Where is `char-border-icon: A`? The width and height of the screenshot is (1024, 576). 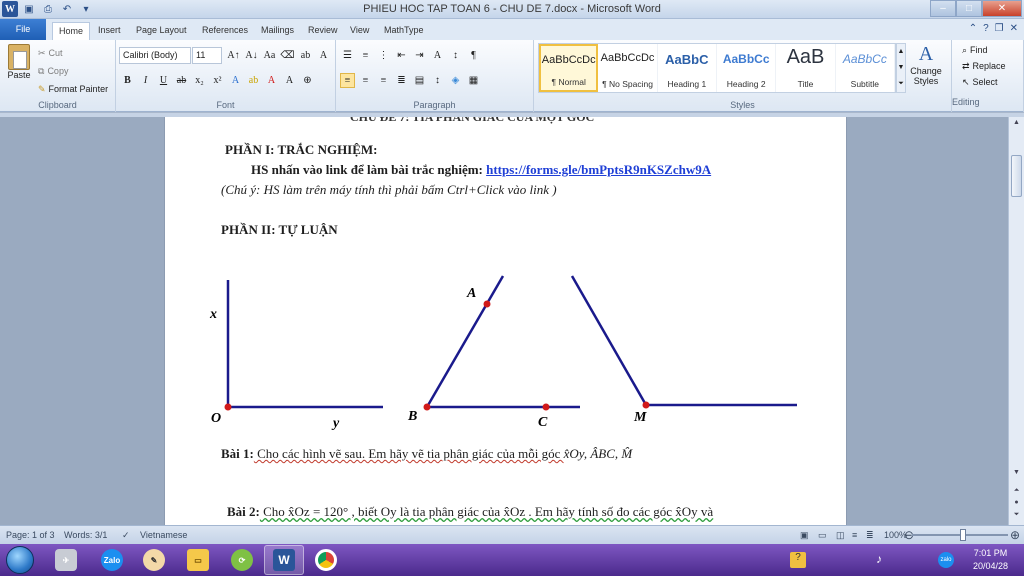 char-border-icon: A is located at coordinates (323, 55).